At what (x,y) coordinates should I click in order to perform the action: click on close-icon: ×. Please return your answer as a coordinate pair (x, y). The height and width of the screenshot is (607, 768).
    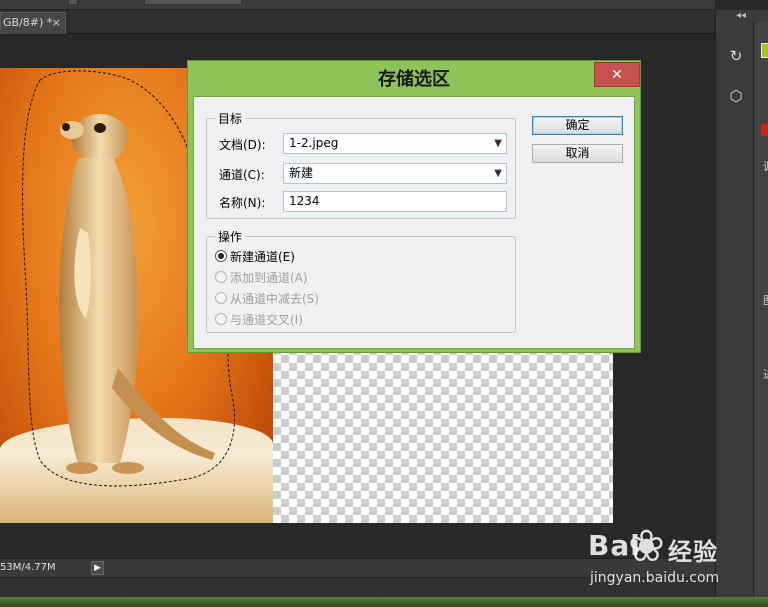
    Looking at the image, I should click on (56, 23).